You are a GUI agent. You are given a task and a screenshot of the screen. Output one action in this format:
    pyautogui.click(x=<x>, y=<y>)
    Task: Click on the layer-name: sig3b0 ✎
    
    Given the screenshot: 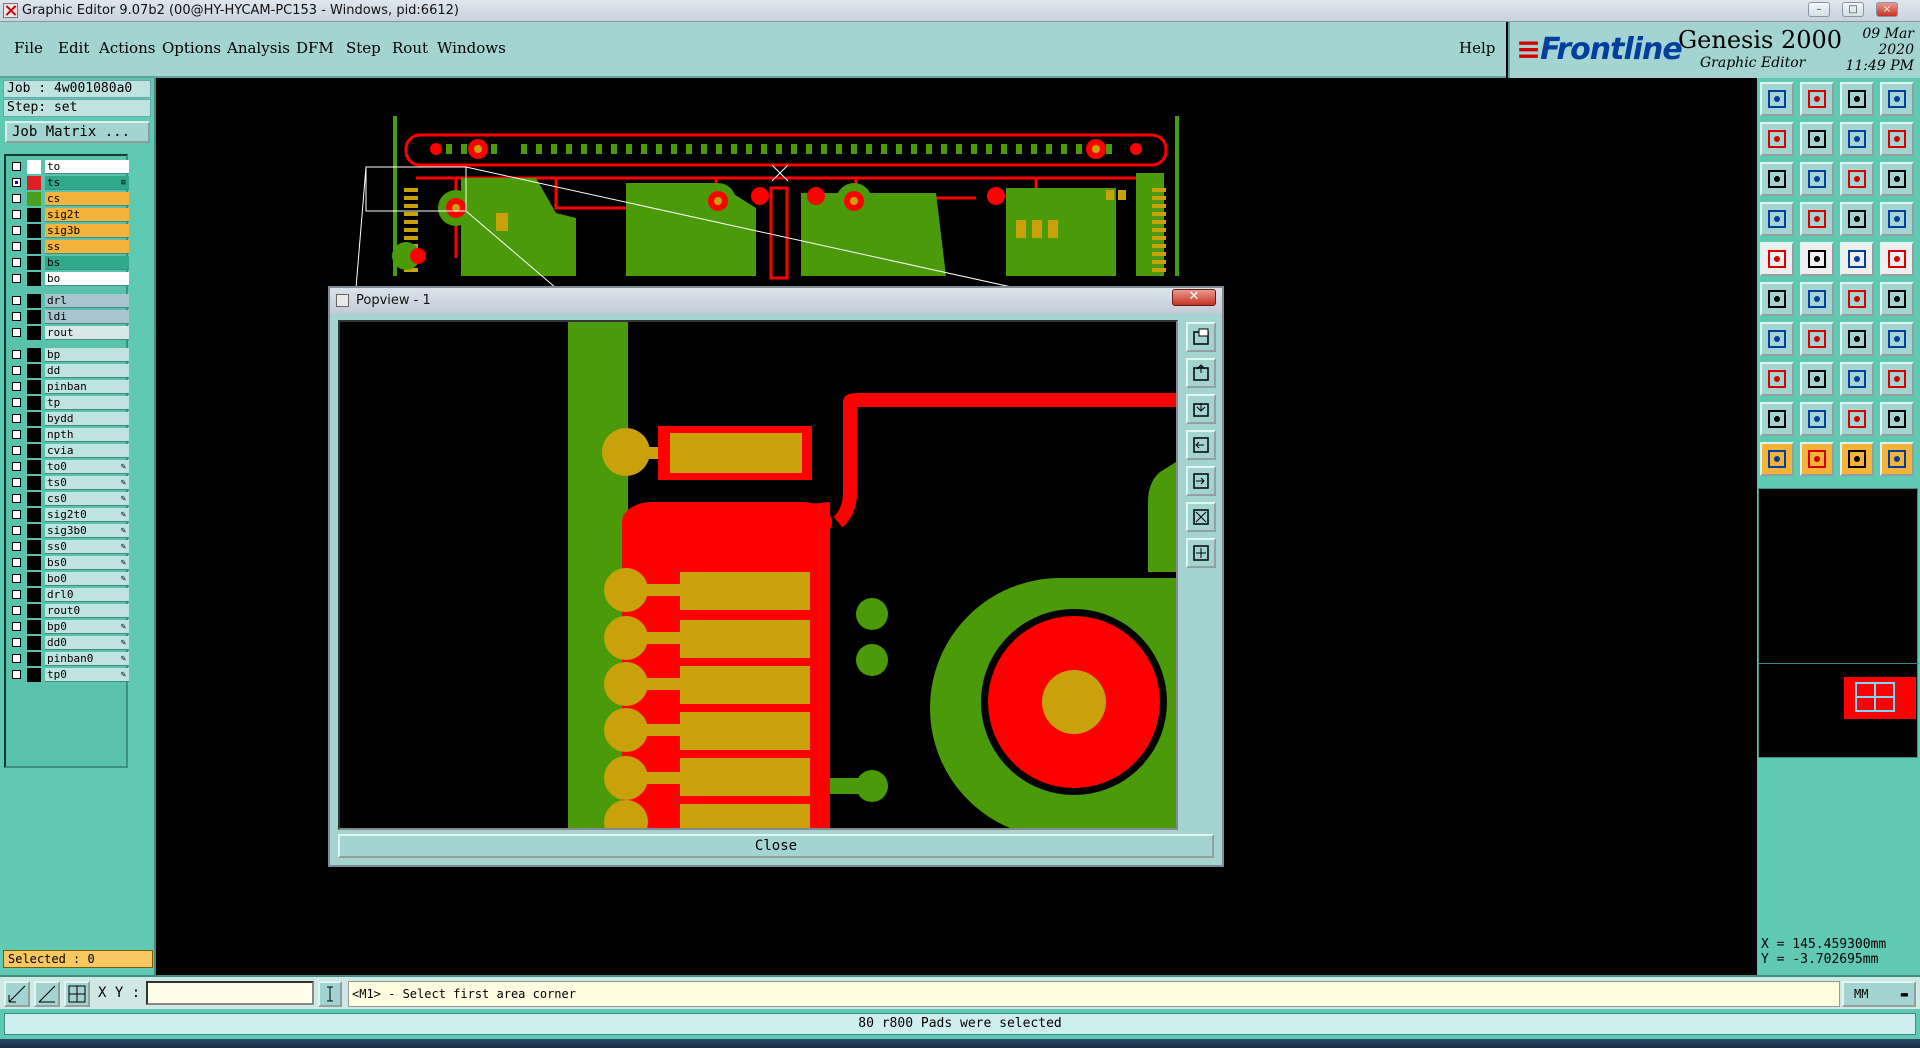 What is the action you would take?
    pyautogui.click(x=87, y=531)
    